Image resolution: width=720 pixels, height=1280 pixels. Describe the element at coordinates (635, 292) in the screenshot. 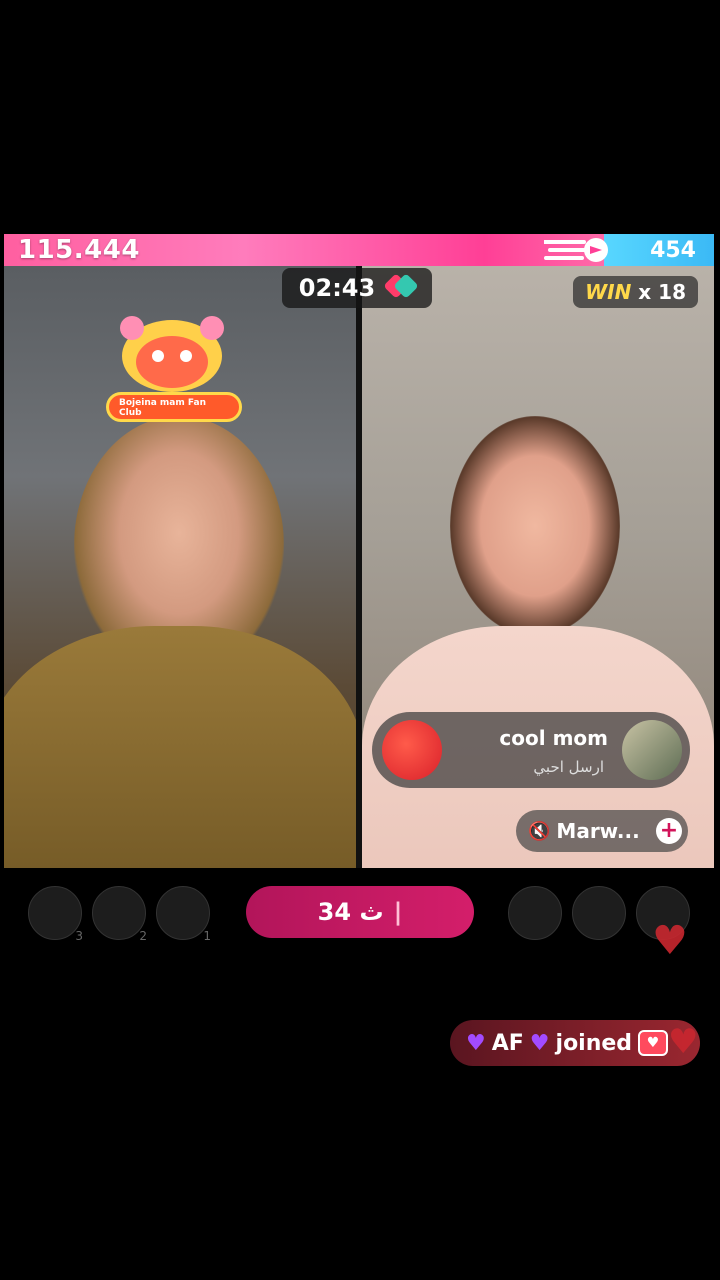

I see `win-streak-badge: WIN x 18` at that location.